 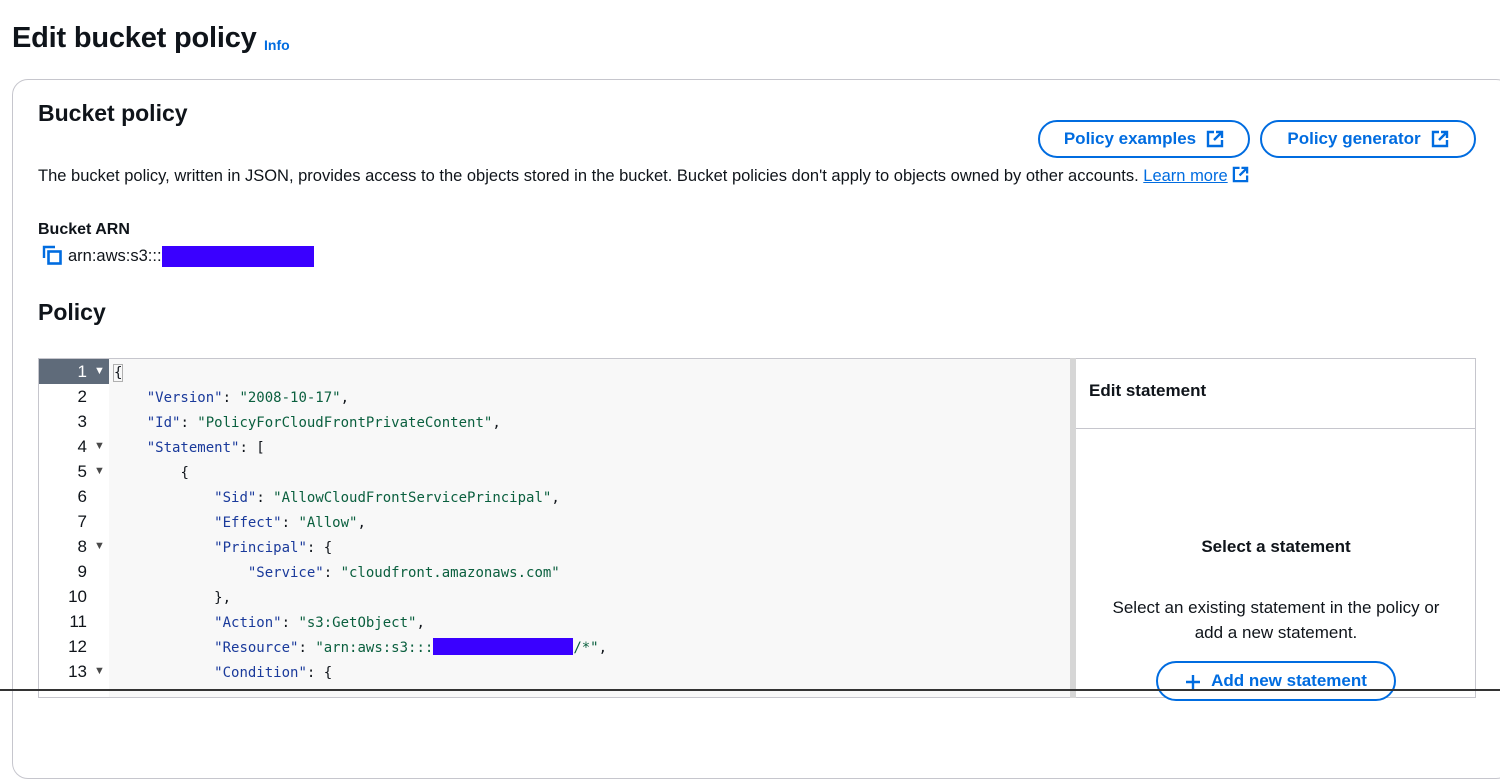 I want to click on edit-statement-title: Edit statement, so click(x=1148, y=390).